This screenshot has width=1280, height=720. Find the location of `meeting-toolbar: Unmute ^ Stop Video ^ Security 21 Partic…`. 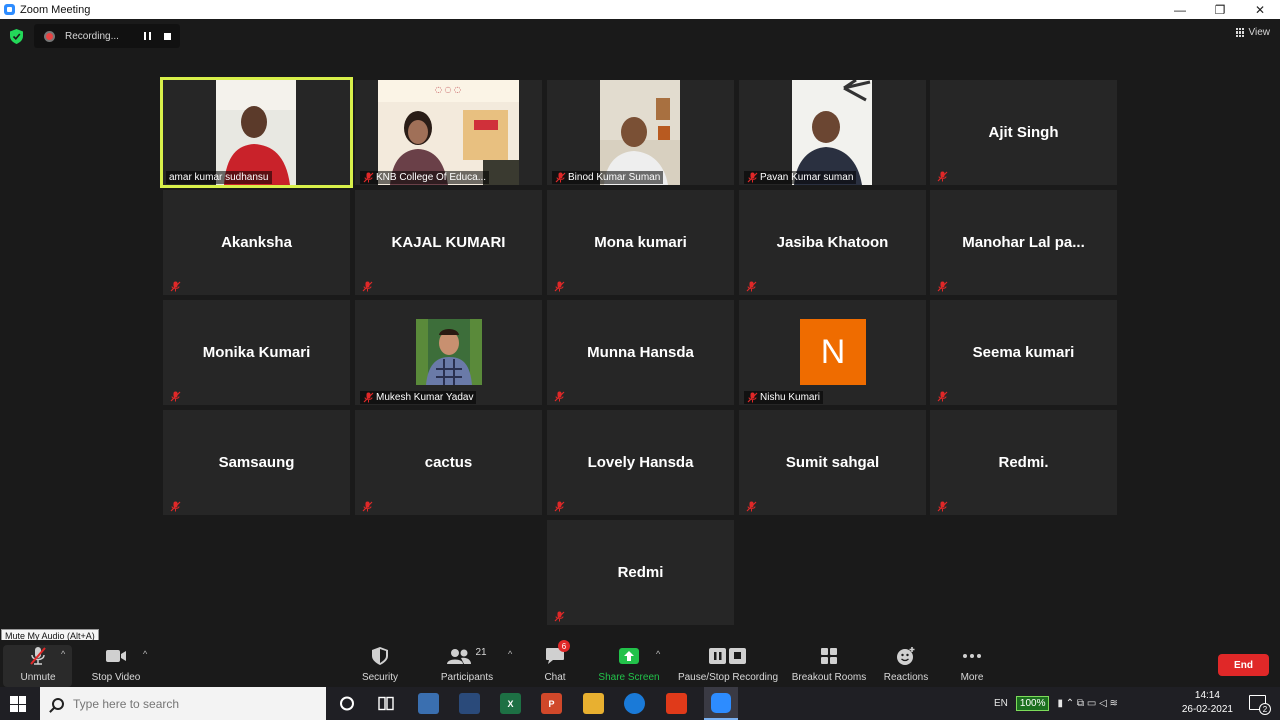

meeting-toolbar: Unmute ^ Stop Video ^ Security 21 Partic… is located at coordinates (640, 663).